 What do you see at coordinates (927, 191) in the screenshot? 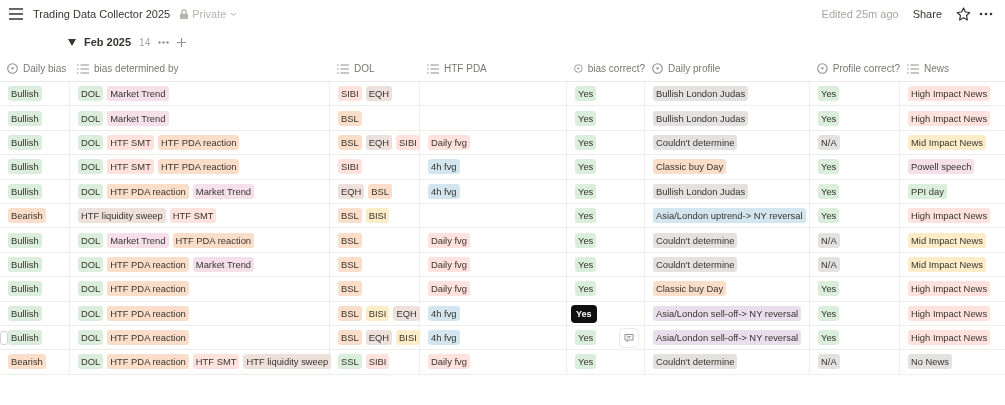
I see `tag: PPI day` at bounding box center [927, 191].